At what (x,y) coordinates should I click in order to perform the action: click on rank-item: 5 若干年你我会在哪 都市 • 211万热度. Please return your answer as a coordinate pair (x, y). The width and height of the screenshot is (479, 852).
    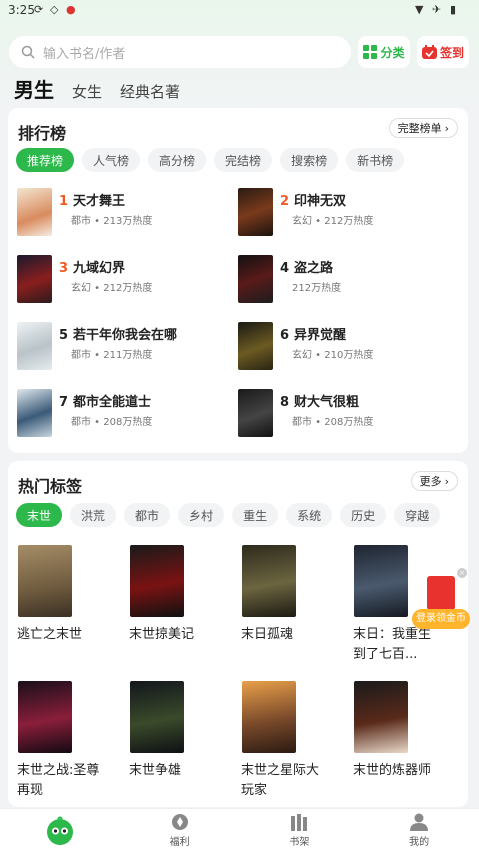
    Looking at the image, I should click on (124, 347).